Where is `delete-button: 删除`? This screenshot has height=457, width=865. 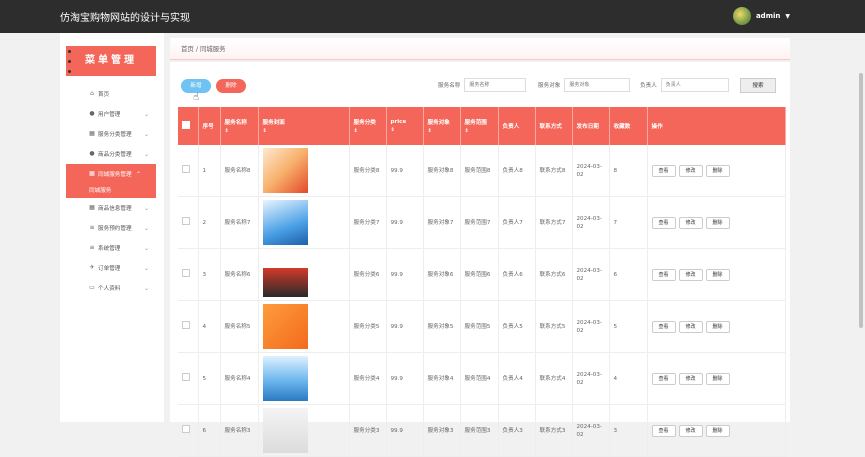
delete-button: 删除 is located at coordinates (231, 86).